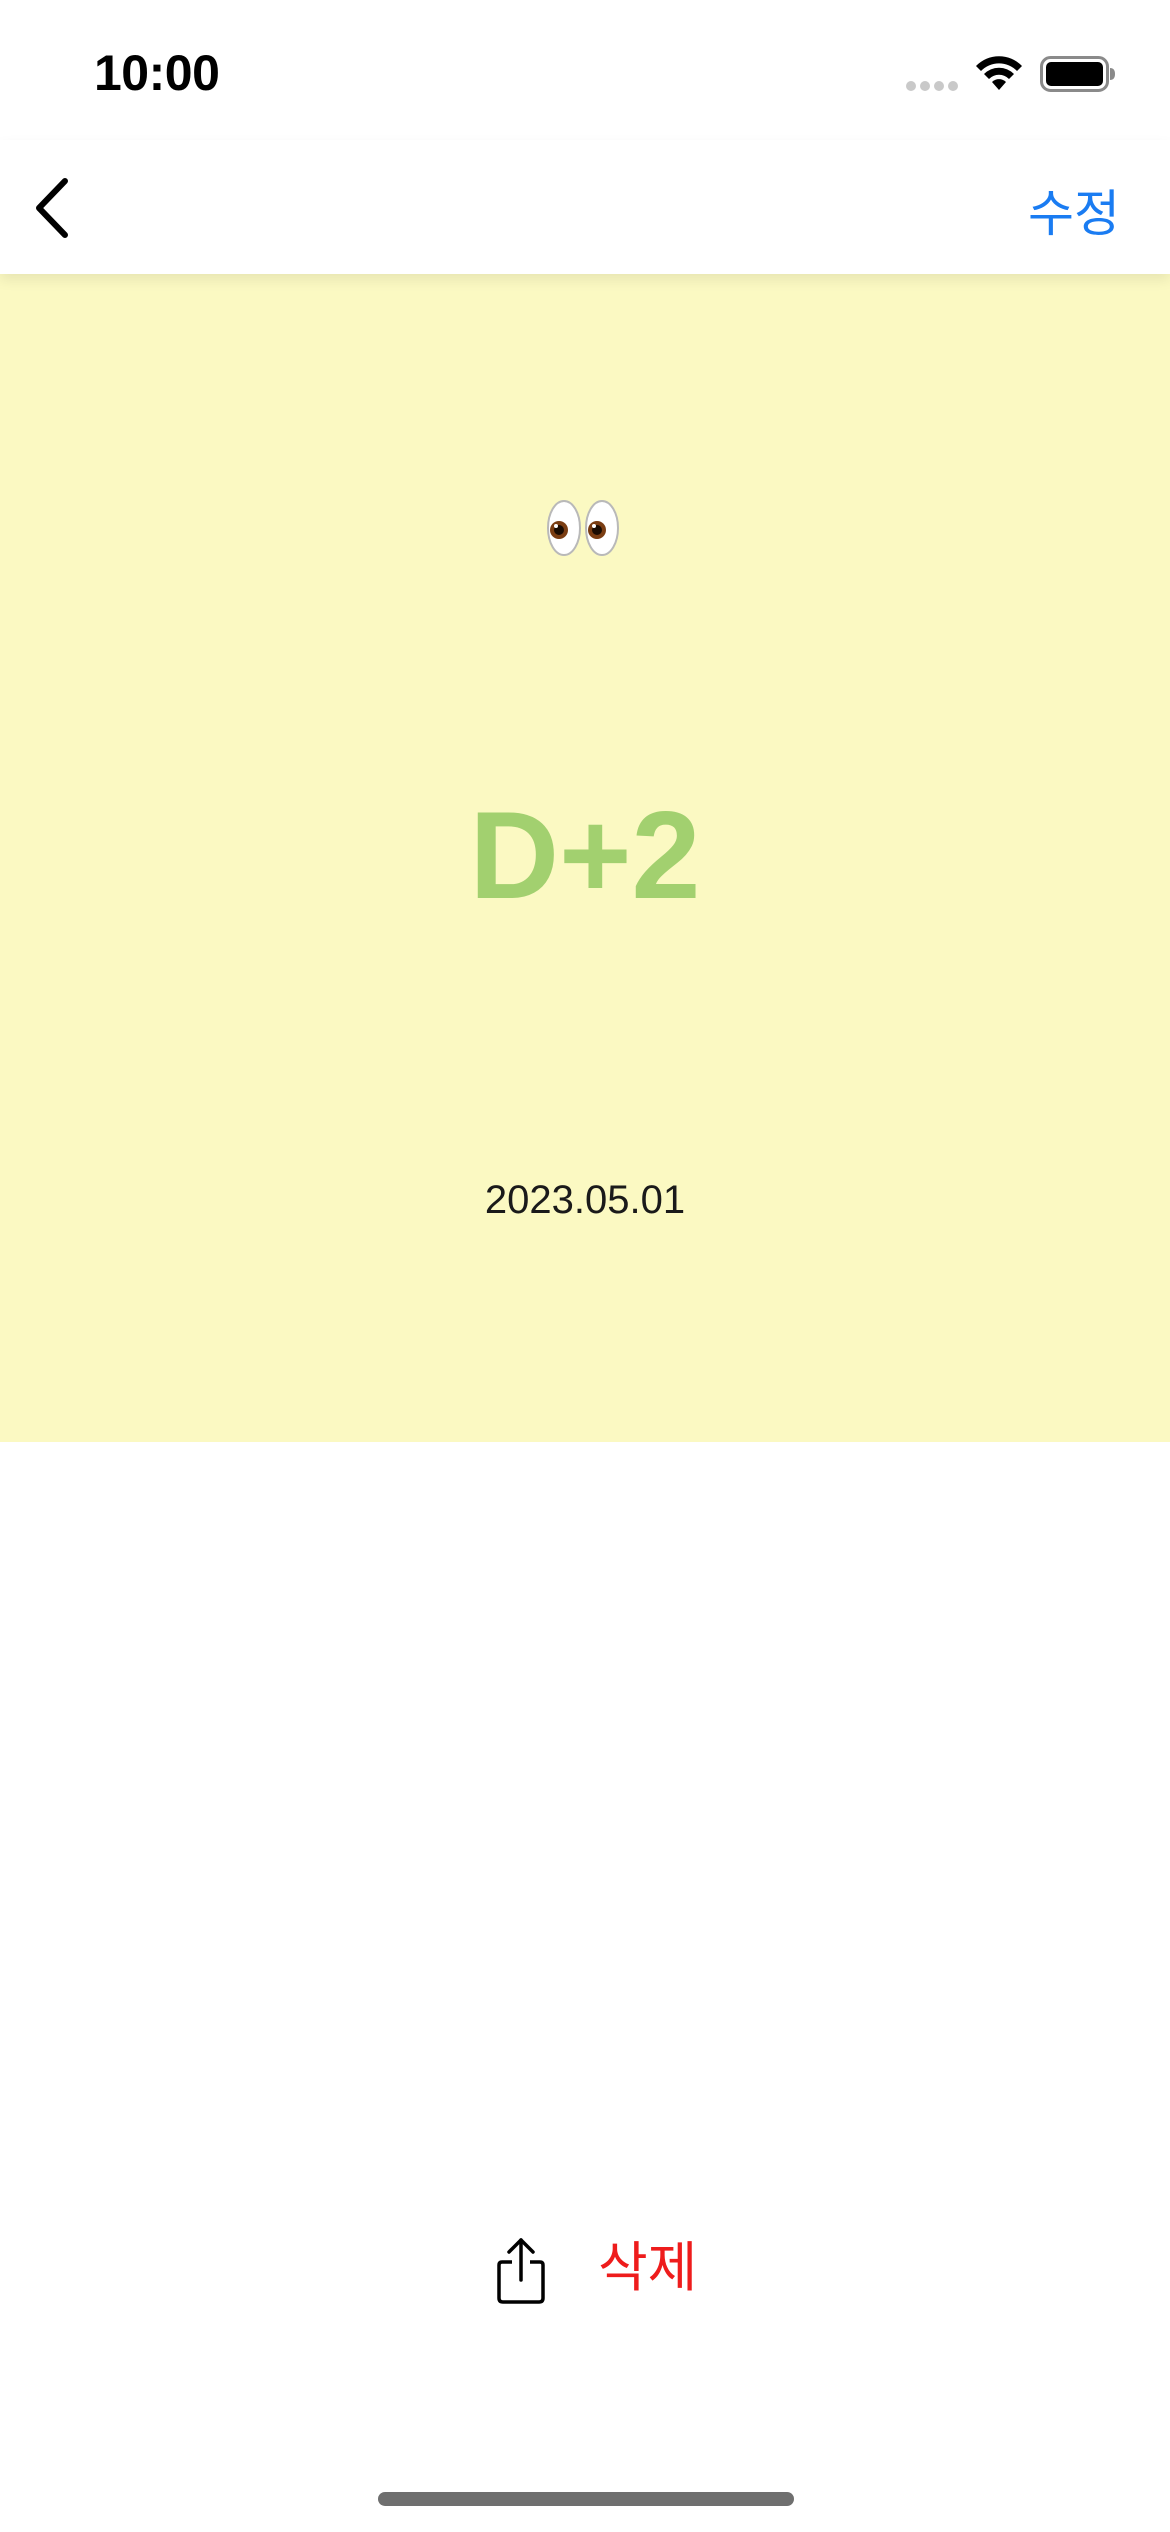  I want to click on share-button, so click(521, 2271).